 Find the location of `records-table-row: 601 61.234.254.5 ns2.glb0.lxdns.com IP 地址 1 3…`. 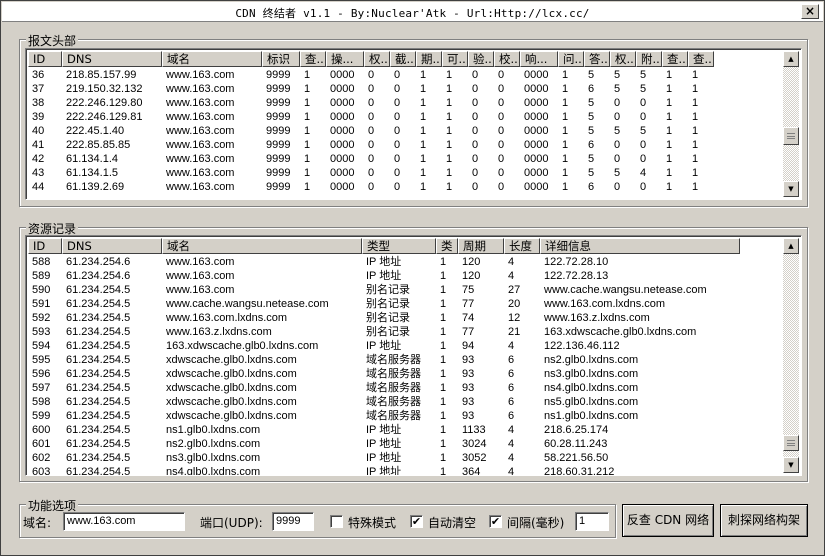

records-table-row: 601 61.234.254.5 ns2.glb0.lxdns.com IP 地址 1 3… is located at coordinates (384, 444).